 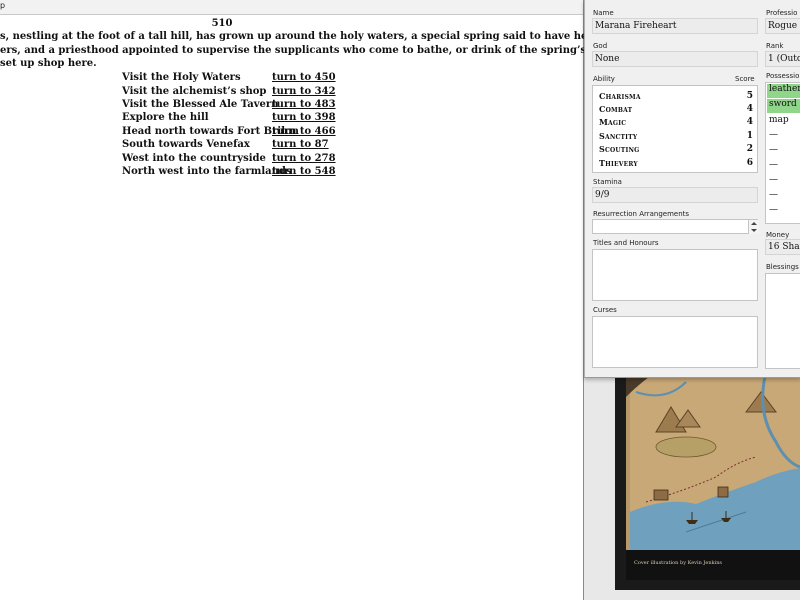 I want to click on curses-textarea, so click(x=675, y=342).